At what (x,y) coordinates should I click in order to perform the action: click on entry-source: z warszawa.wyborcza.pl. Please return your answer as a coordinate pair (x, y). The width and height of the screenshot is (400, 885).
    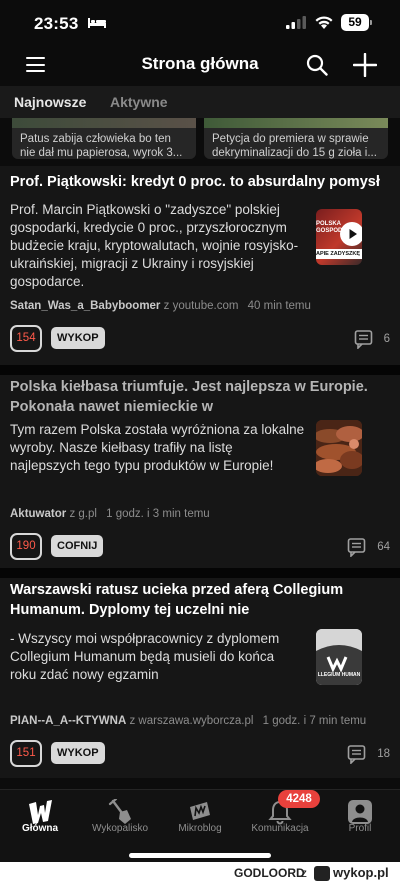
    Looking at the image, I should click on (191, 721).